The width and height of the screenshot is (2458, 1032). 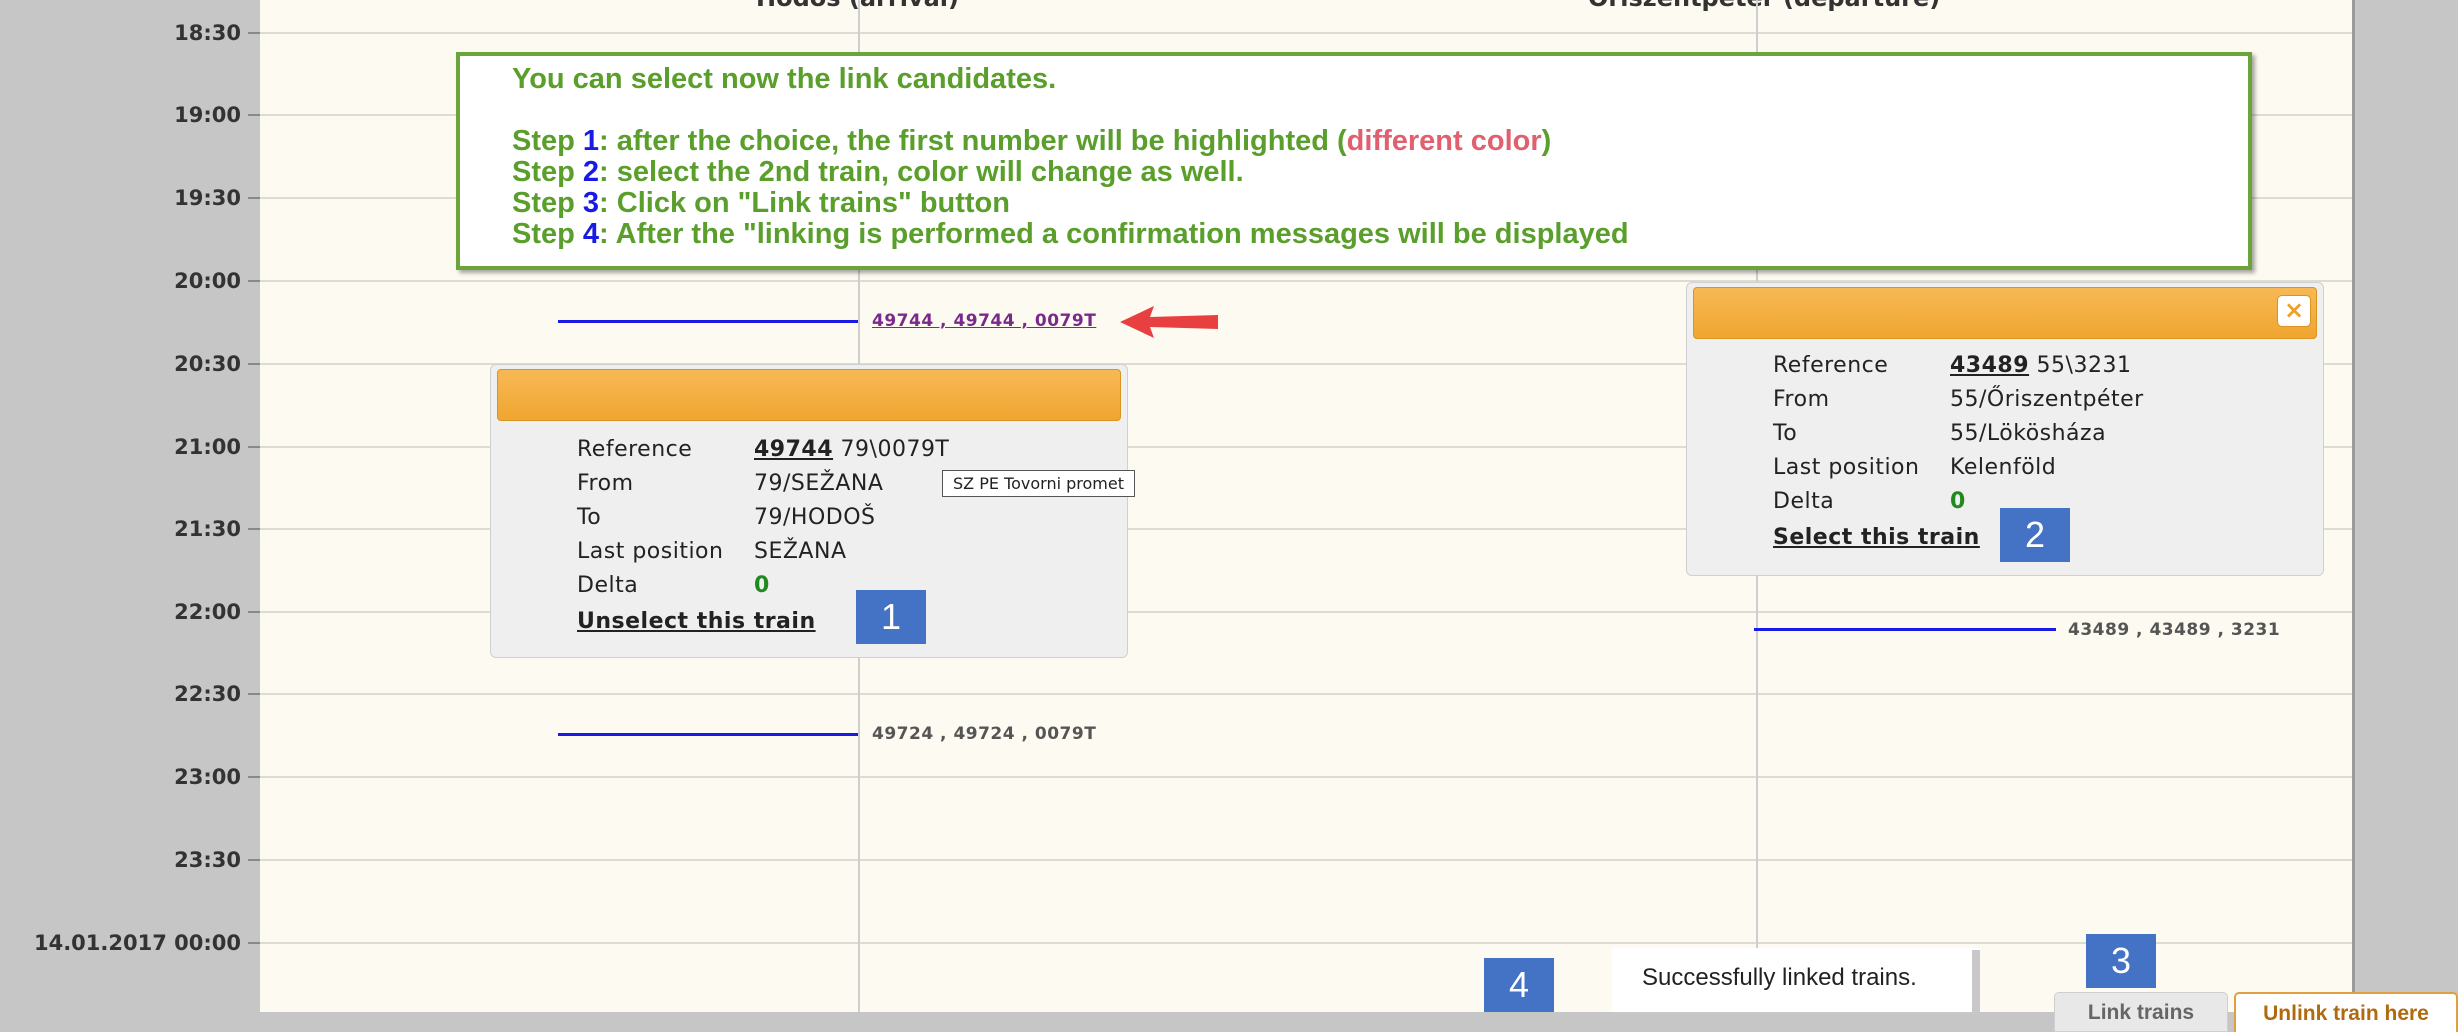 I want to click on step-badge-4: 4, so click(x=1519, y=985).